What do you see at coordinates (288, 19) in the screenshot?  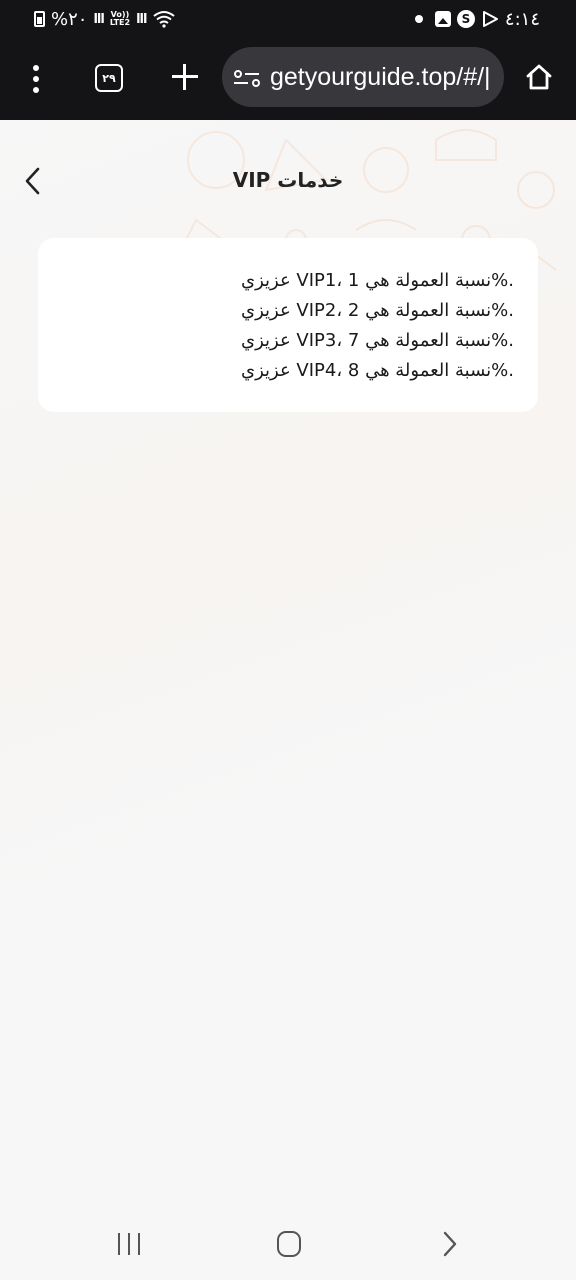 I see `status-bar: %٢٠ lll Vo)) LTE2 lll S ٤:١٤` at bounding box center [288, 19].